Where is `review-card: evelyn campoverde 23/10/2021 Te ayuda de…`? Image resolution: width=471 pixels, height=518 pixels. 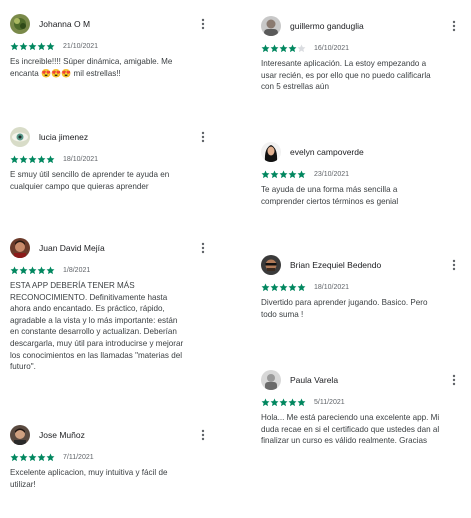 review-card: evelyn campoverde 23/10/2021 Te ayuda de… is located at coordinates (363, 174).